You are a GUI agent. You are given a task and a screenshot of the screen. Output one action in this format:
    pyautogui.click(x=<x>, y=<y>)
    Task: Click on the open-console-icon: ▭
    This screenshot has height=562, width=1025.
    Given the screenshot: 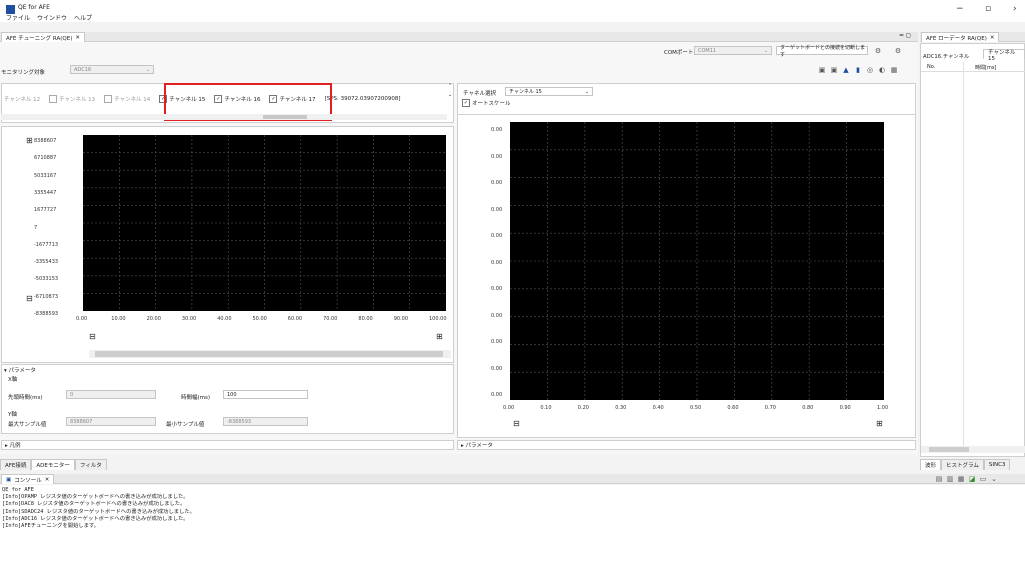 What is the action you would take?
    pyautogui.click(x=983, y=479)
    